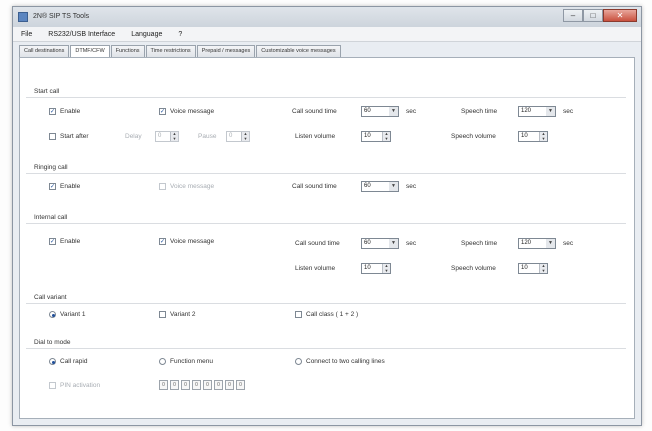 The image size is (652, 431). What do you see at coordinates (345, 361) in the screenshot?
I see `dial-mode-two-lines-label: Connect to two calling lines` at bounding box center [345, 361].